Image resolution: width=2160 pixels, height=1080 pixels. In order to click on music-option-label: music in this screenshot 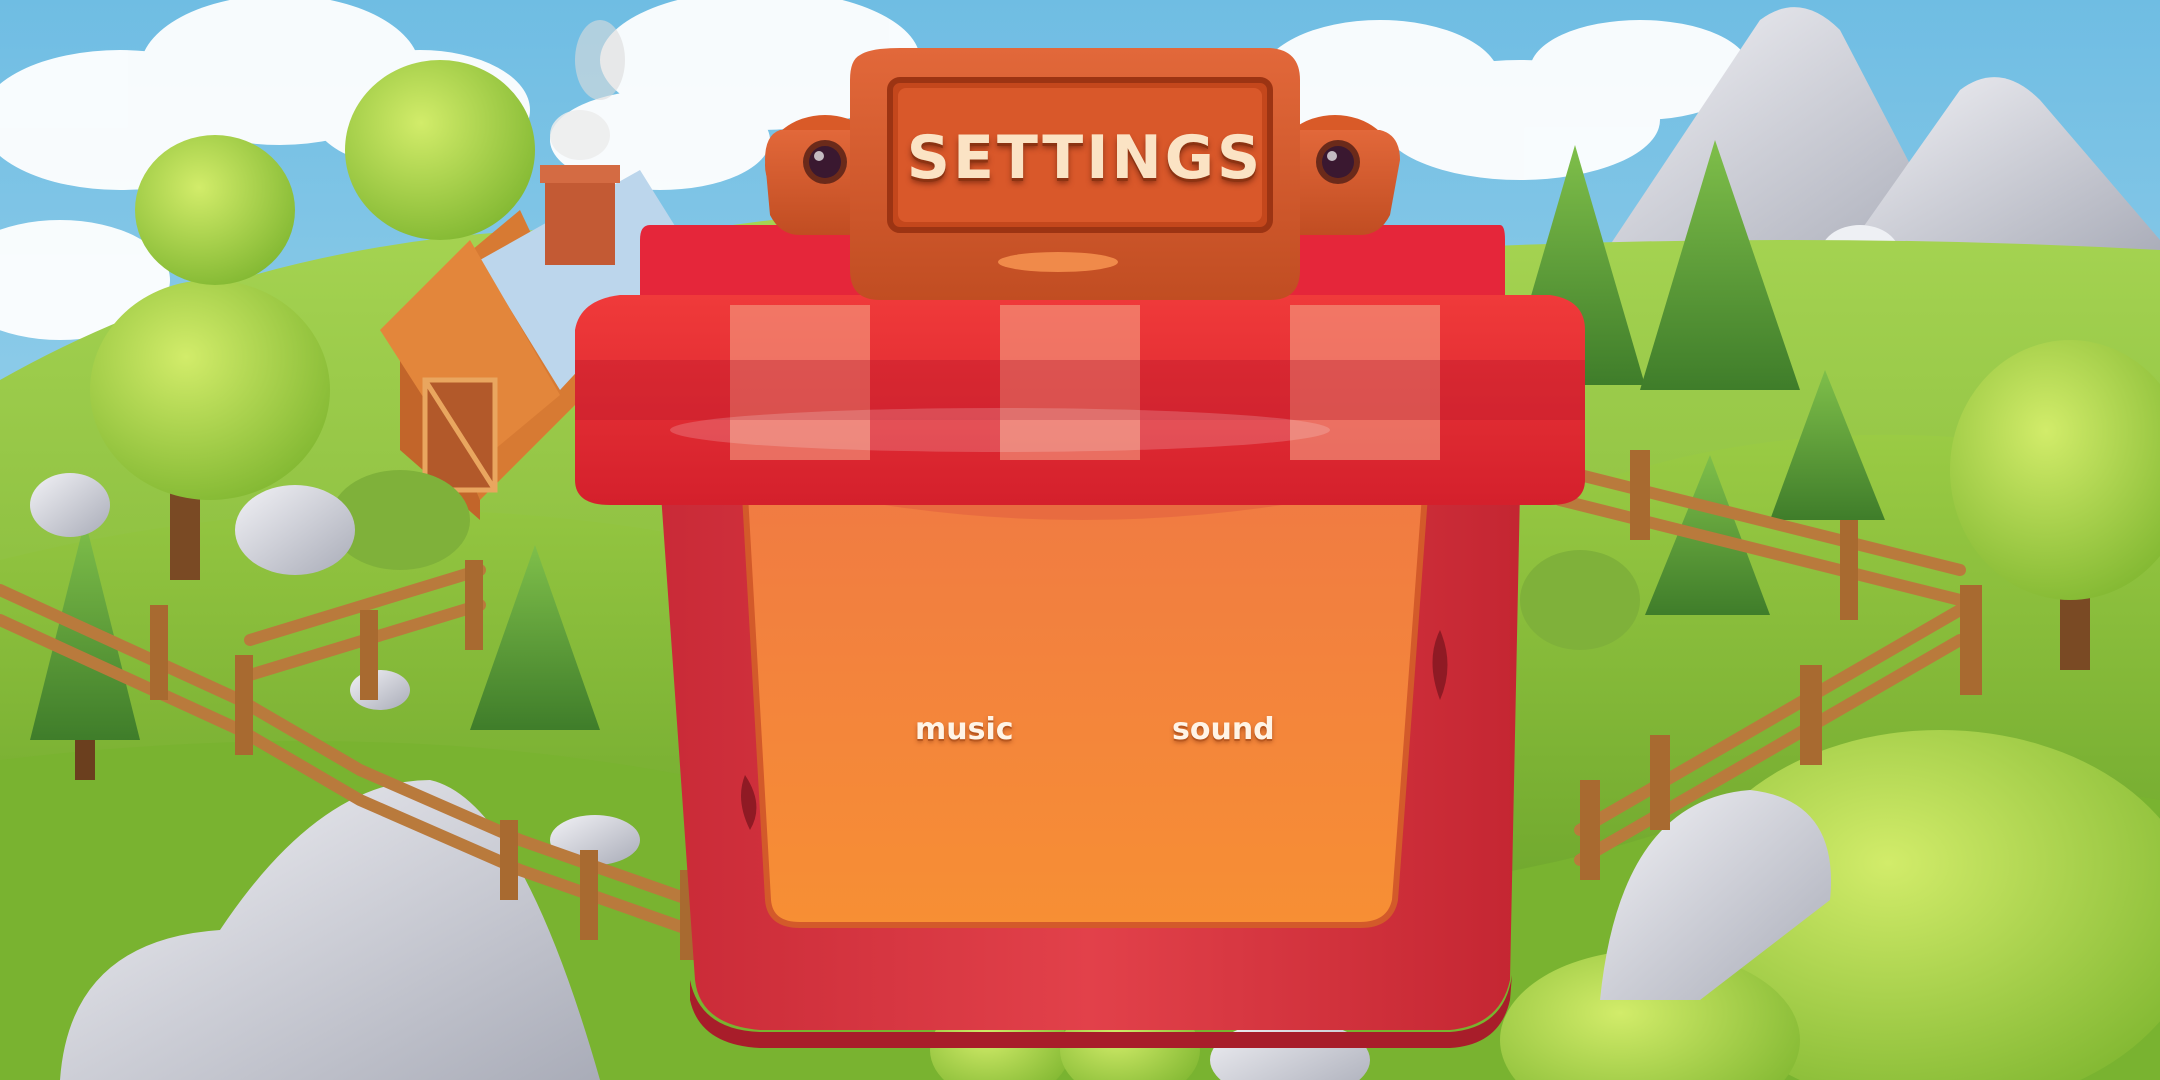, I will do `click(964, 729)`.